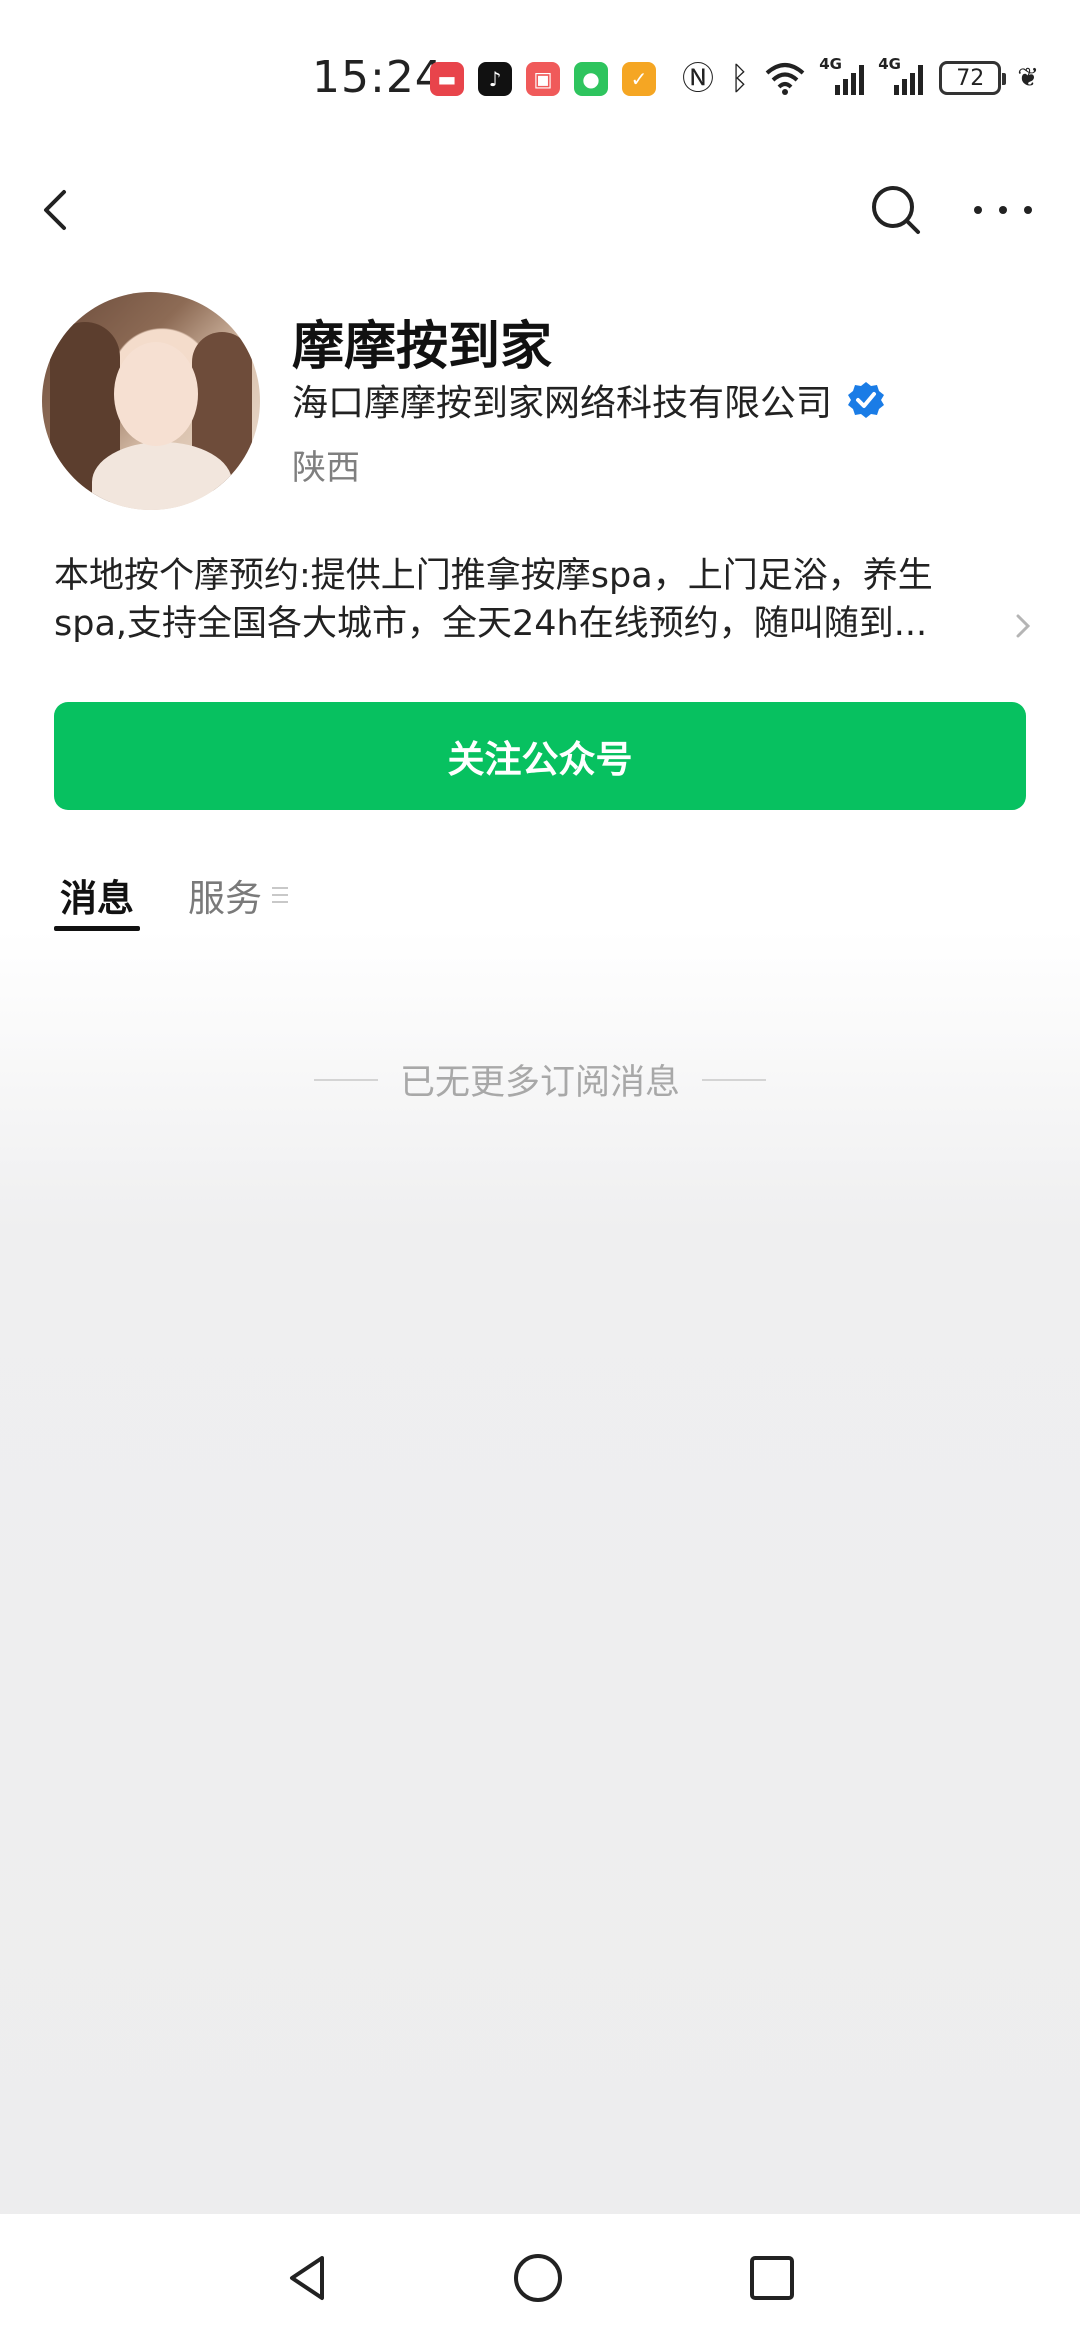 This screenshot has height=2340, width=1080. What do you see at coordinates (562, 403) in the screenshot?
I see `company-name: 海口摩摩按到家网络科技有限公司` at bounding box center [562, 403].